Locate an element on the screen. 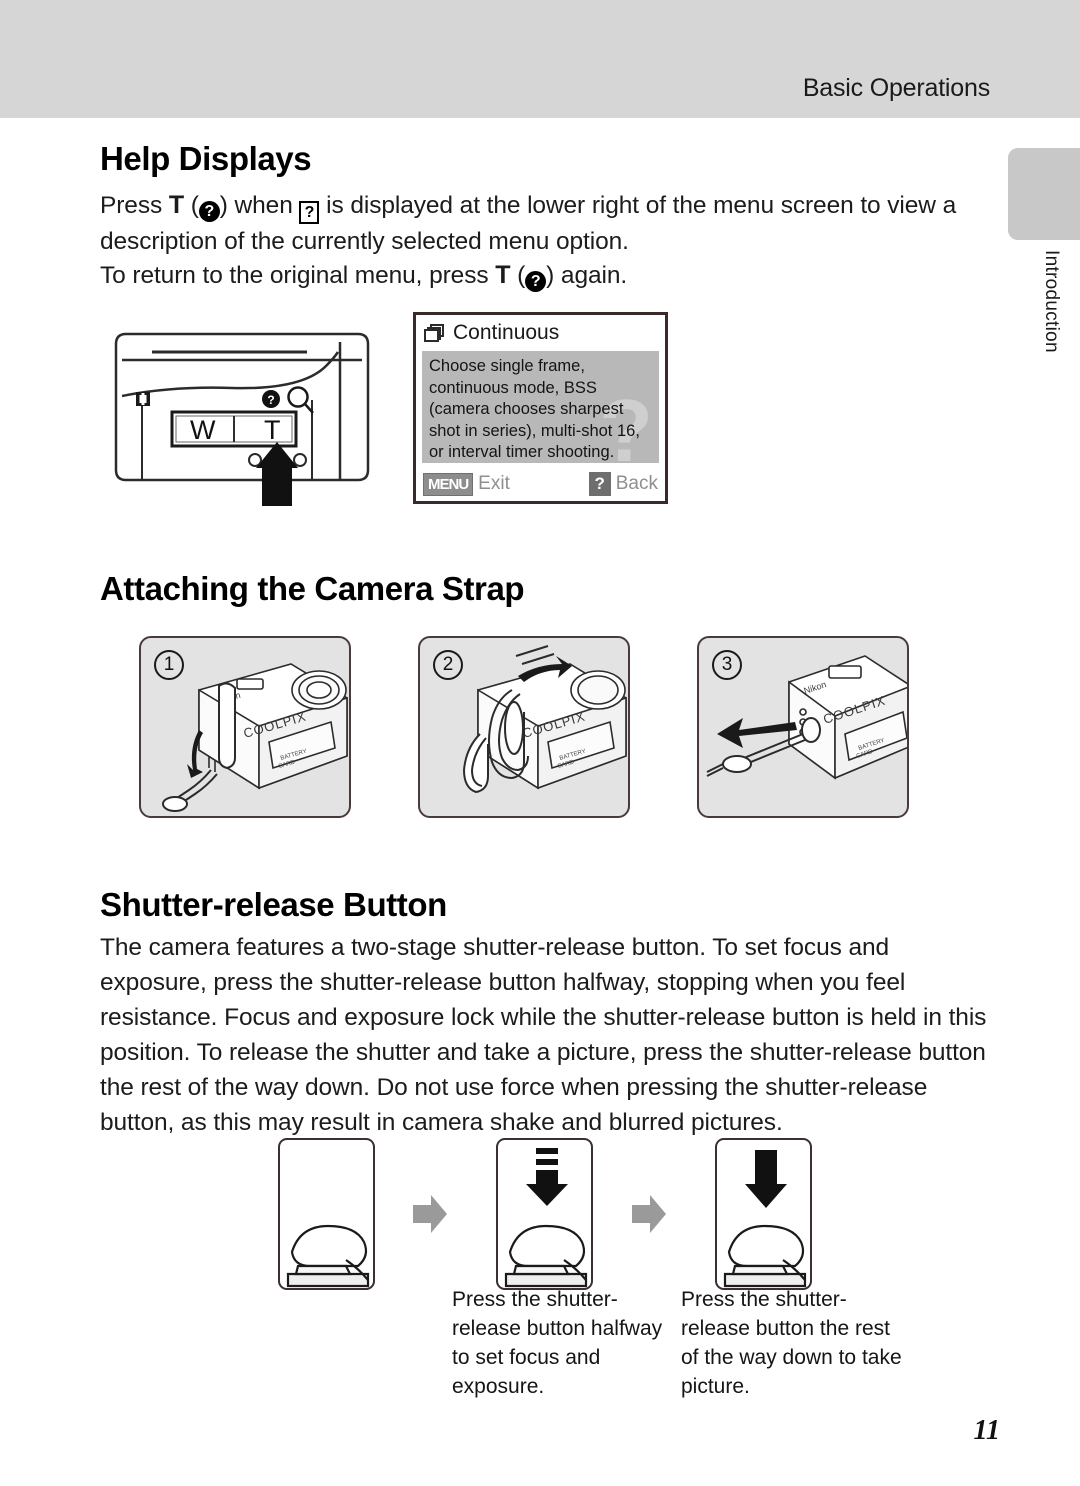  lcd-title-row: Continuous is located at coordinates (540, 333).